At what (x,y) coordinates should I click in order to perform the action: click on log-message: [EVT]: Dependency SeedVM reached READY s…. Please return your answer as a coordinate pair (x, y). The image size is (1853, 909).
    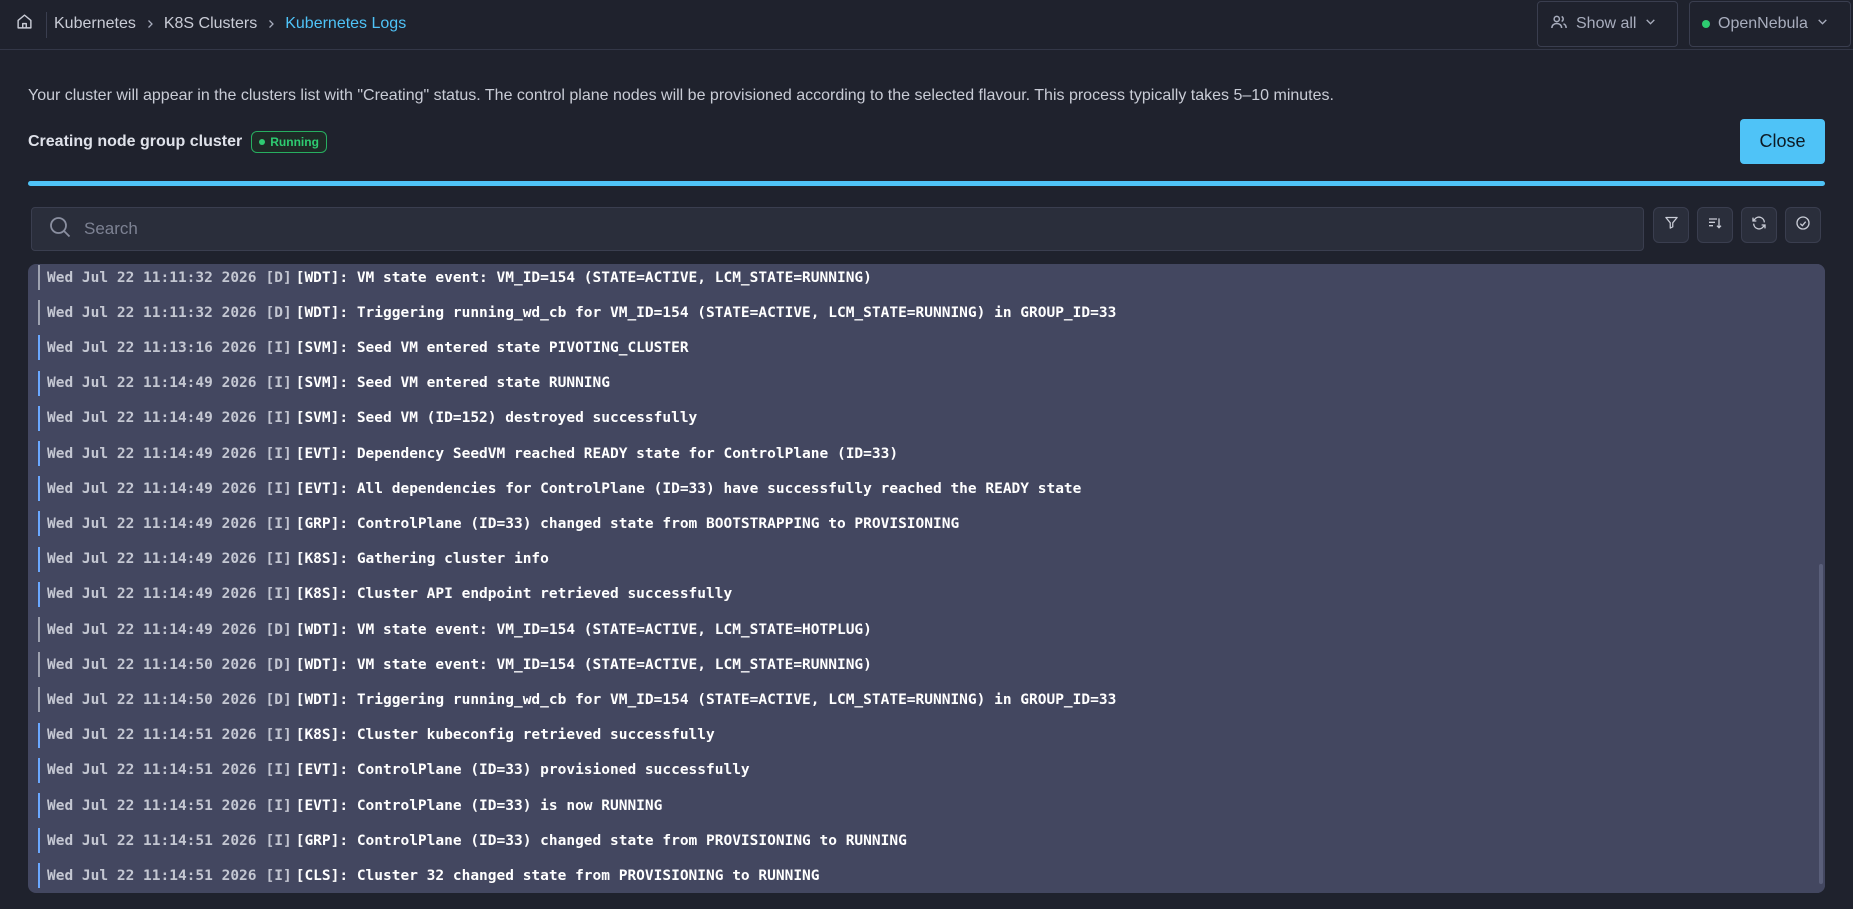
    Looking at the image, I should click on (597, 453).